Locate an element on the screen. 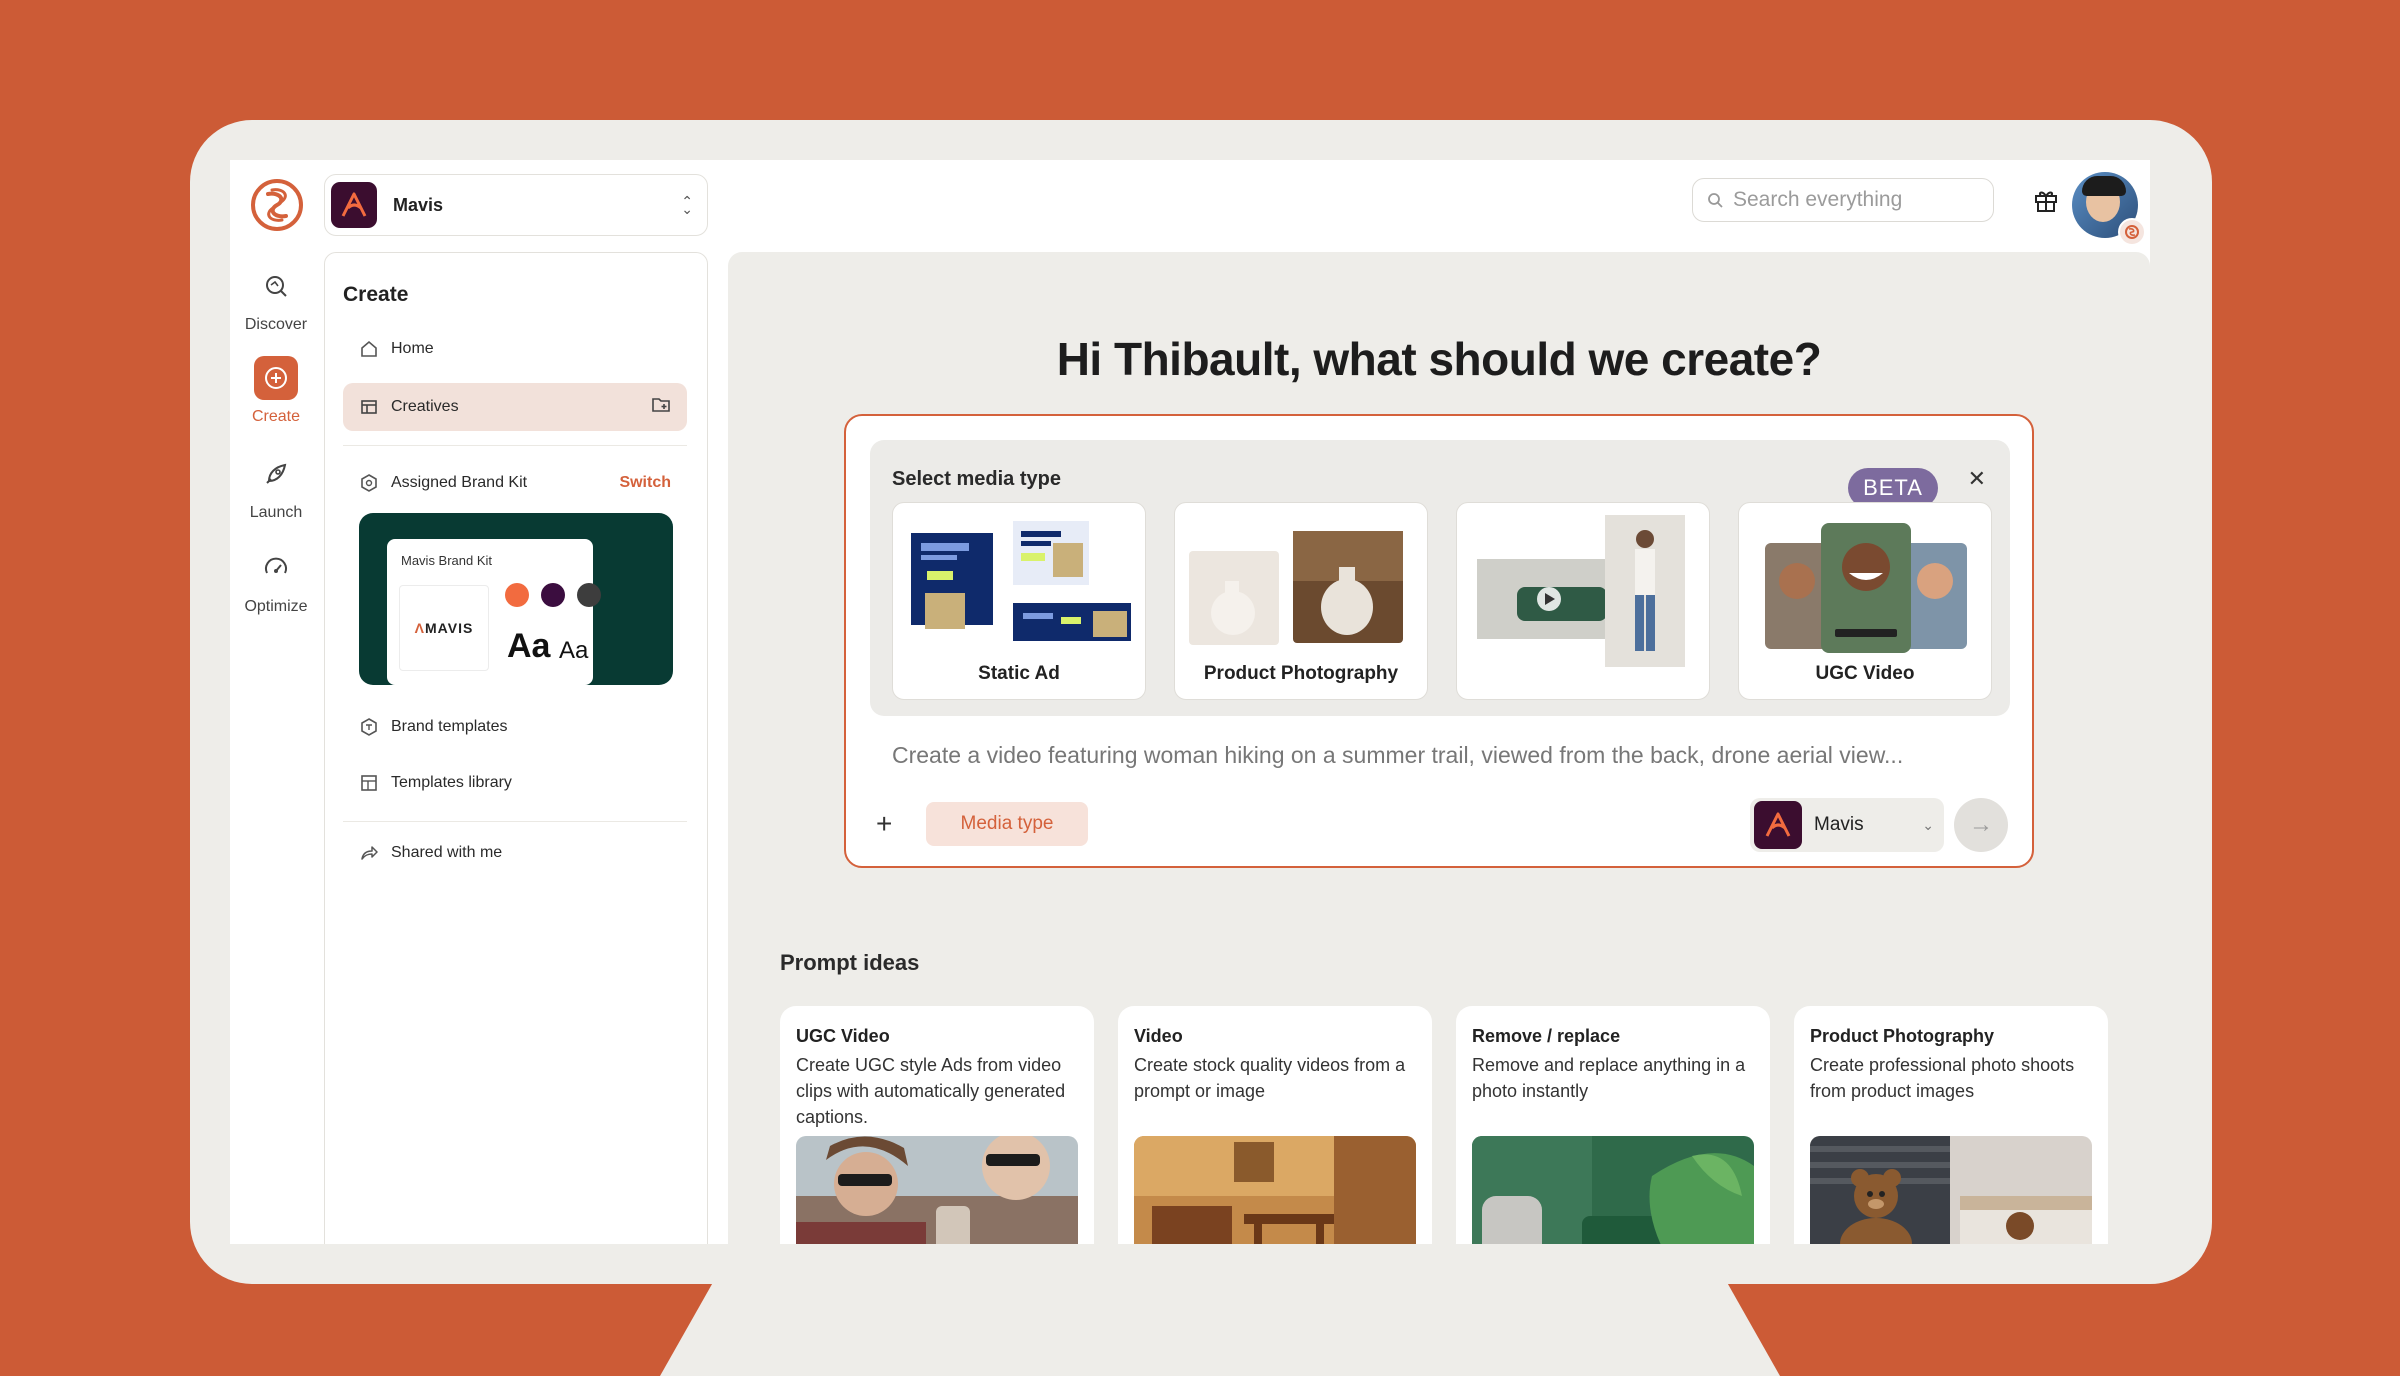 The image size is (2400, 1376). user-avatar is located at coordinates (2109, 209).